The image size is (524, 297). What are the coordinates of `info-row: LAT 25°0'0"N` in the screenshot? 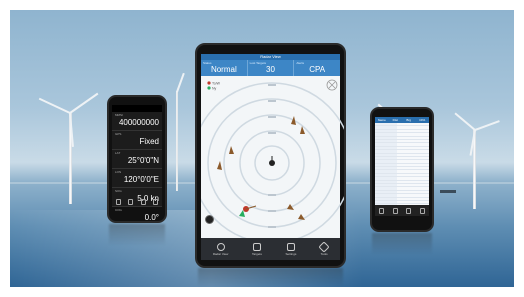 It's located at (137, 159).